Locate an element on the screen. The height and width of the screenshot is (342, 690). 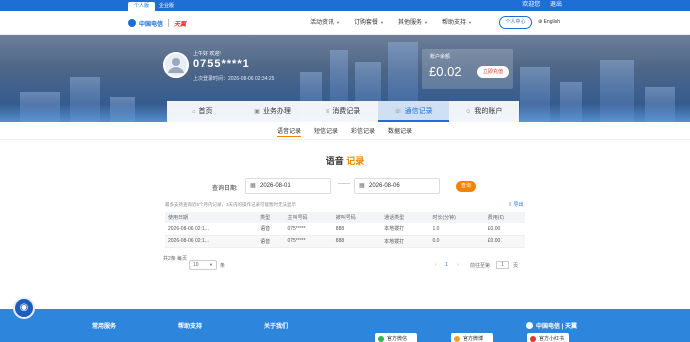
col-type: 类型 is located at coordinates (271, 217).